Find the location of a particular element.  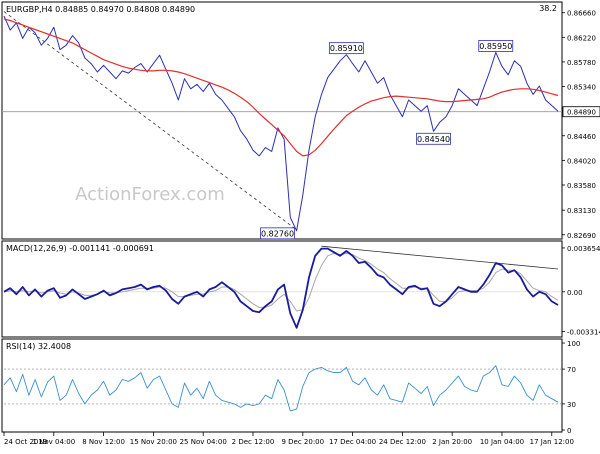

price-corner-value: 38.2 is located at coordinates (548, 8).